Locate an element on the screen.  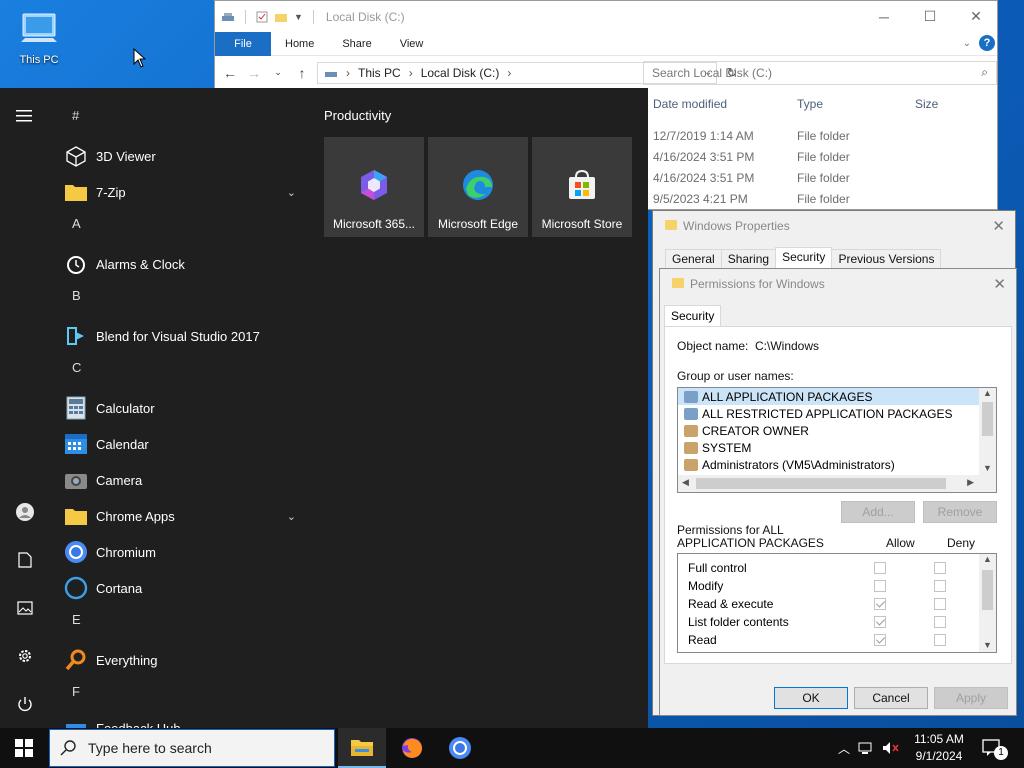
recent-locations-icon: ⌄ is located at coordinates (278, 72).